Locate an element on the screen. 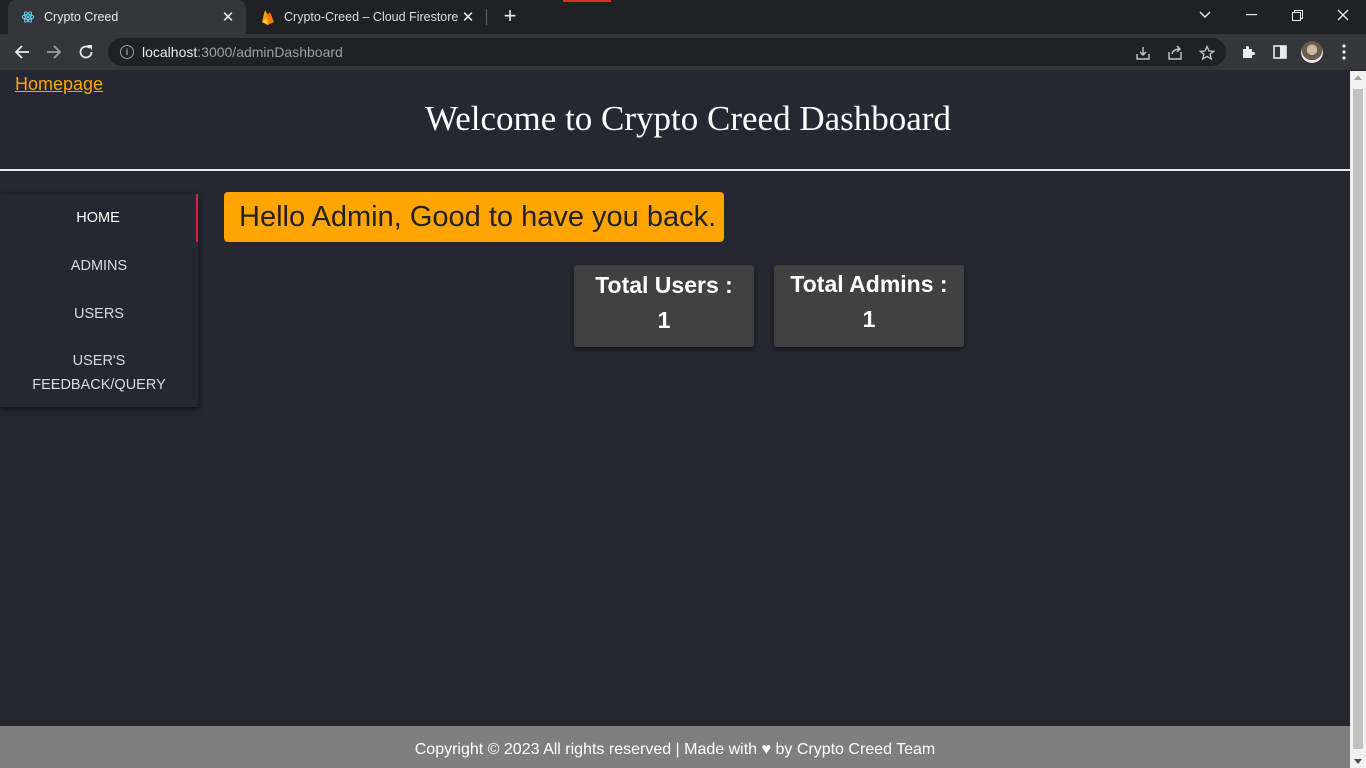 This screenshot has width=1366, height=768. minimize-icon is located at coordinates (1251, 15).